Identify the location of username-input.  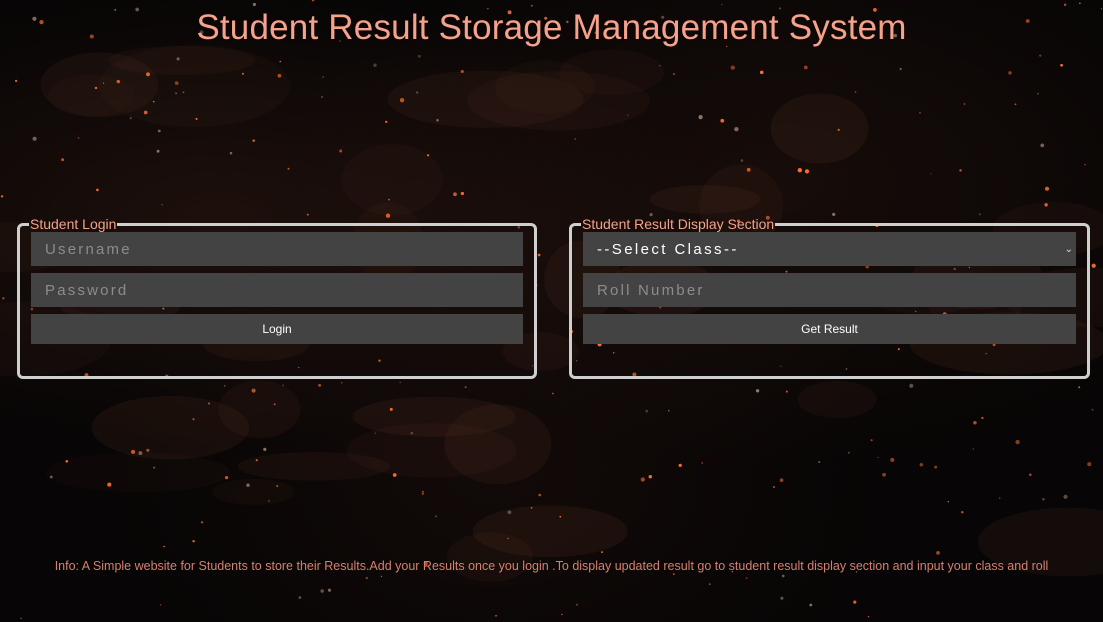
(277, 249).